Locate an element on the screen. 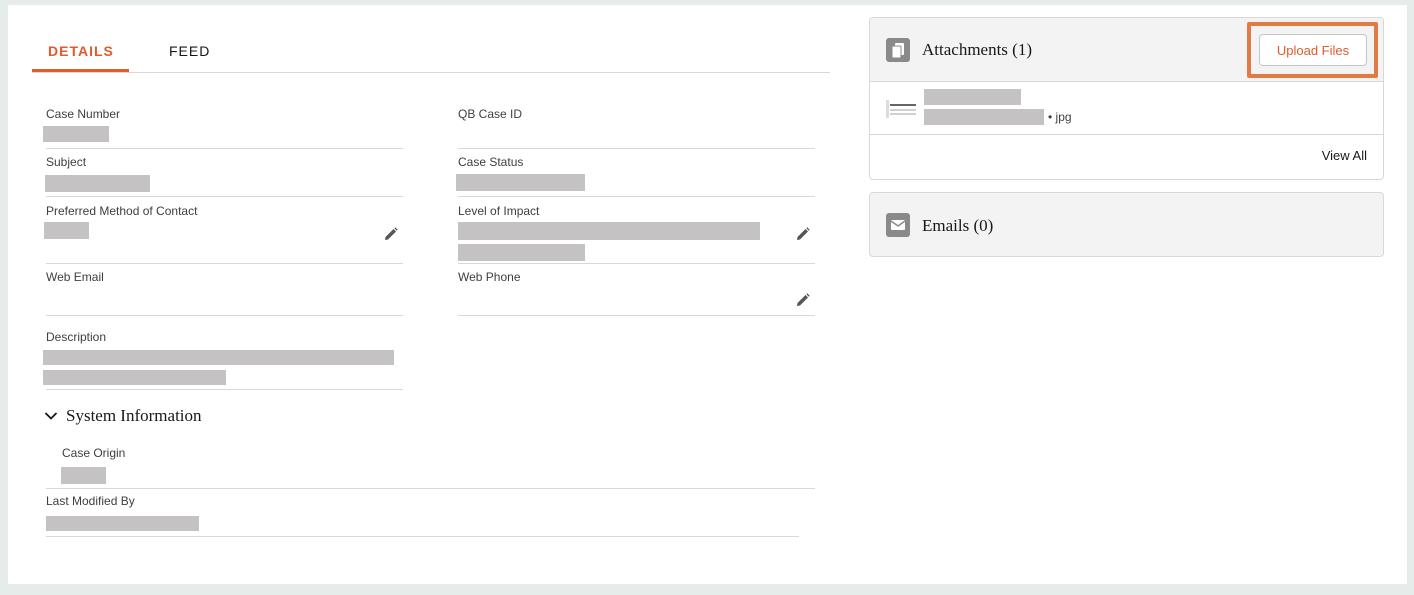 The height and width of the screenshot is (595, 1414). case-status-label: Case Status is located at coordinates (491, 162).